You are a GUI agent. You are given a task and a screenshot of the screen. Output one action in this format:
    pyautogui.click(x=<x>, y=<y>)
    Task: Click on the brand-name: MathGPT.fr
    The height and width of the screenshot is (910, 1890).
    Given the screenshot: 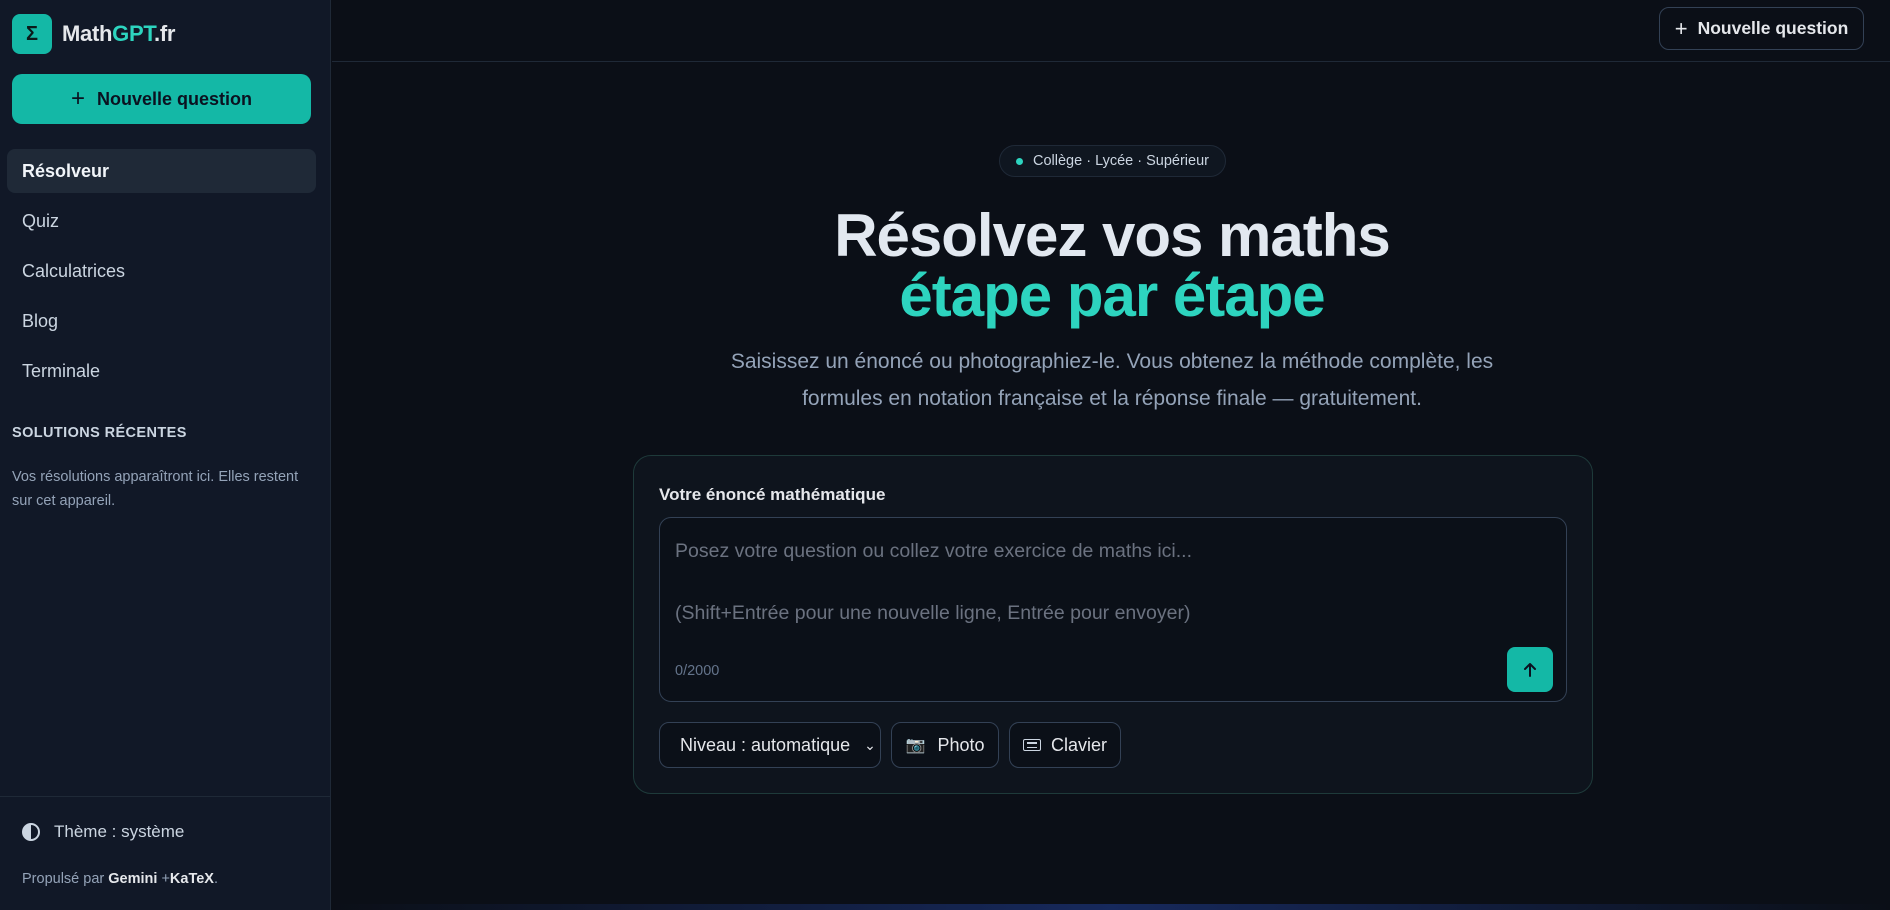 What is the action you would take?
    pyautogui.click(x=118, y=34)
    